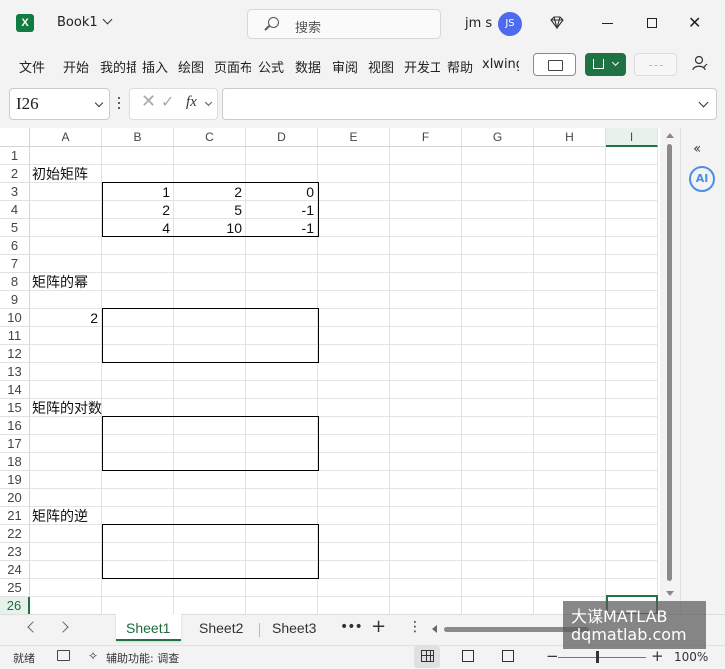 The height and width of the screenshot is (669, 725). Describe the element at coordinates (119, 104) in the screenshot. I see `more-options-icon` at that location.